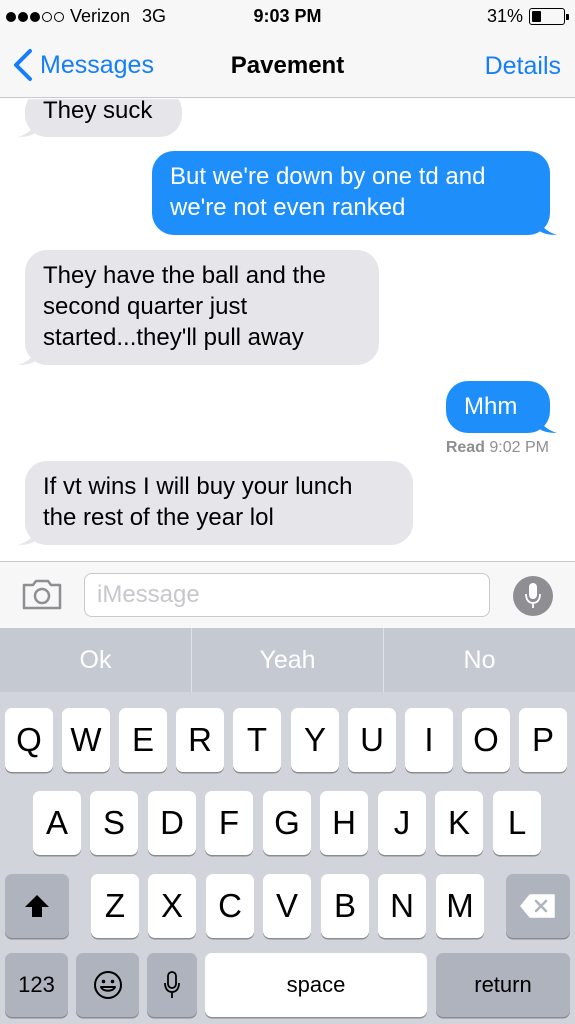 The image size is (575, 1024). I want to click on suggestion: Ok, so click(95, 660).